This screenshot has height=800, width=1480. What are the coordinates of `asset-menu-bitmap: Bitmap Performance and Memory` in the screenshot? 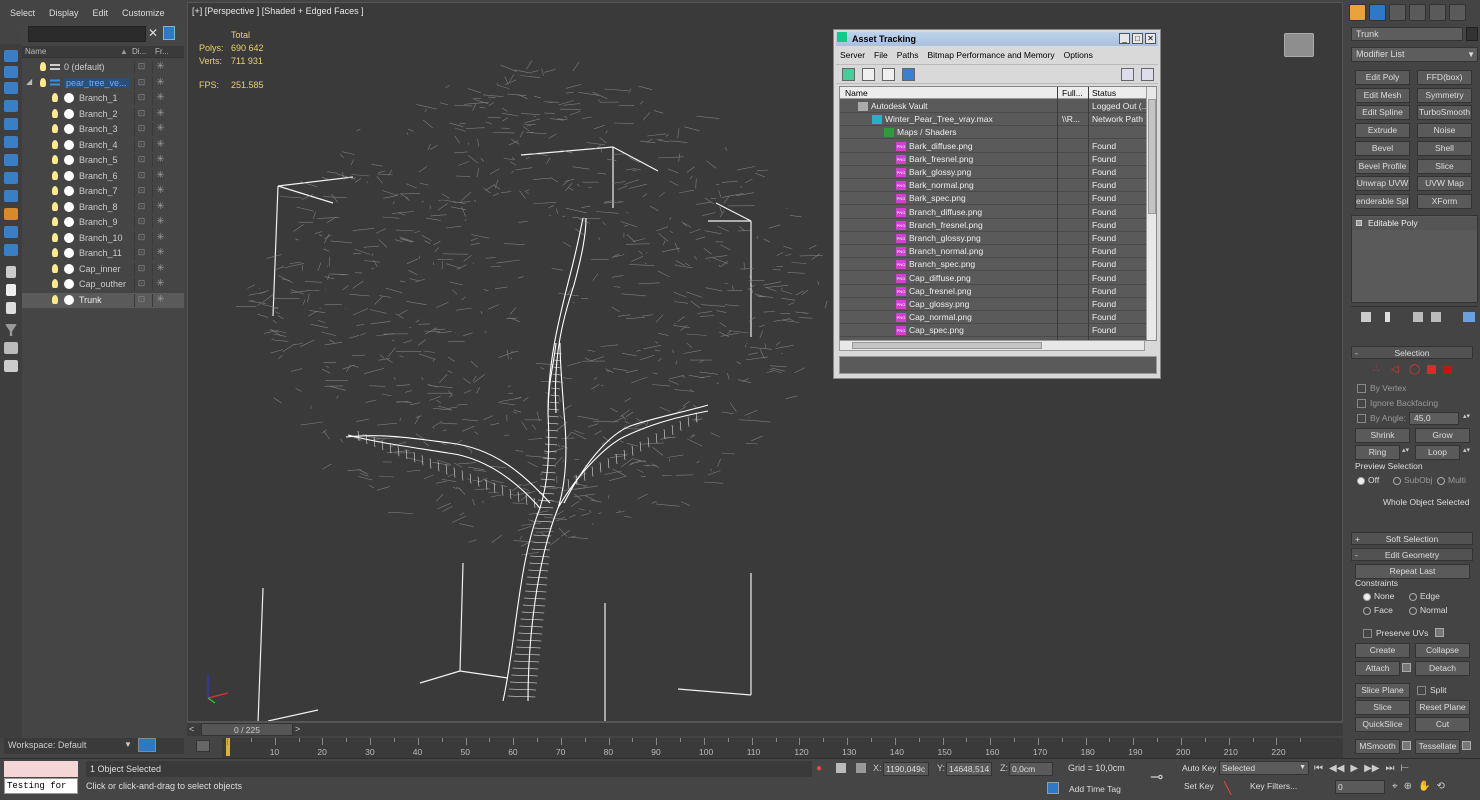 It's located at (991, 55).